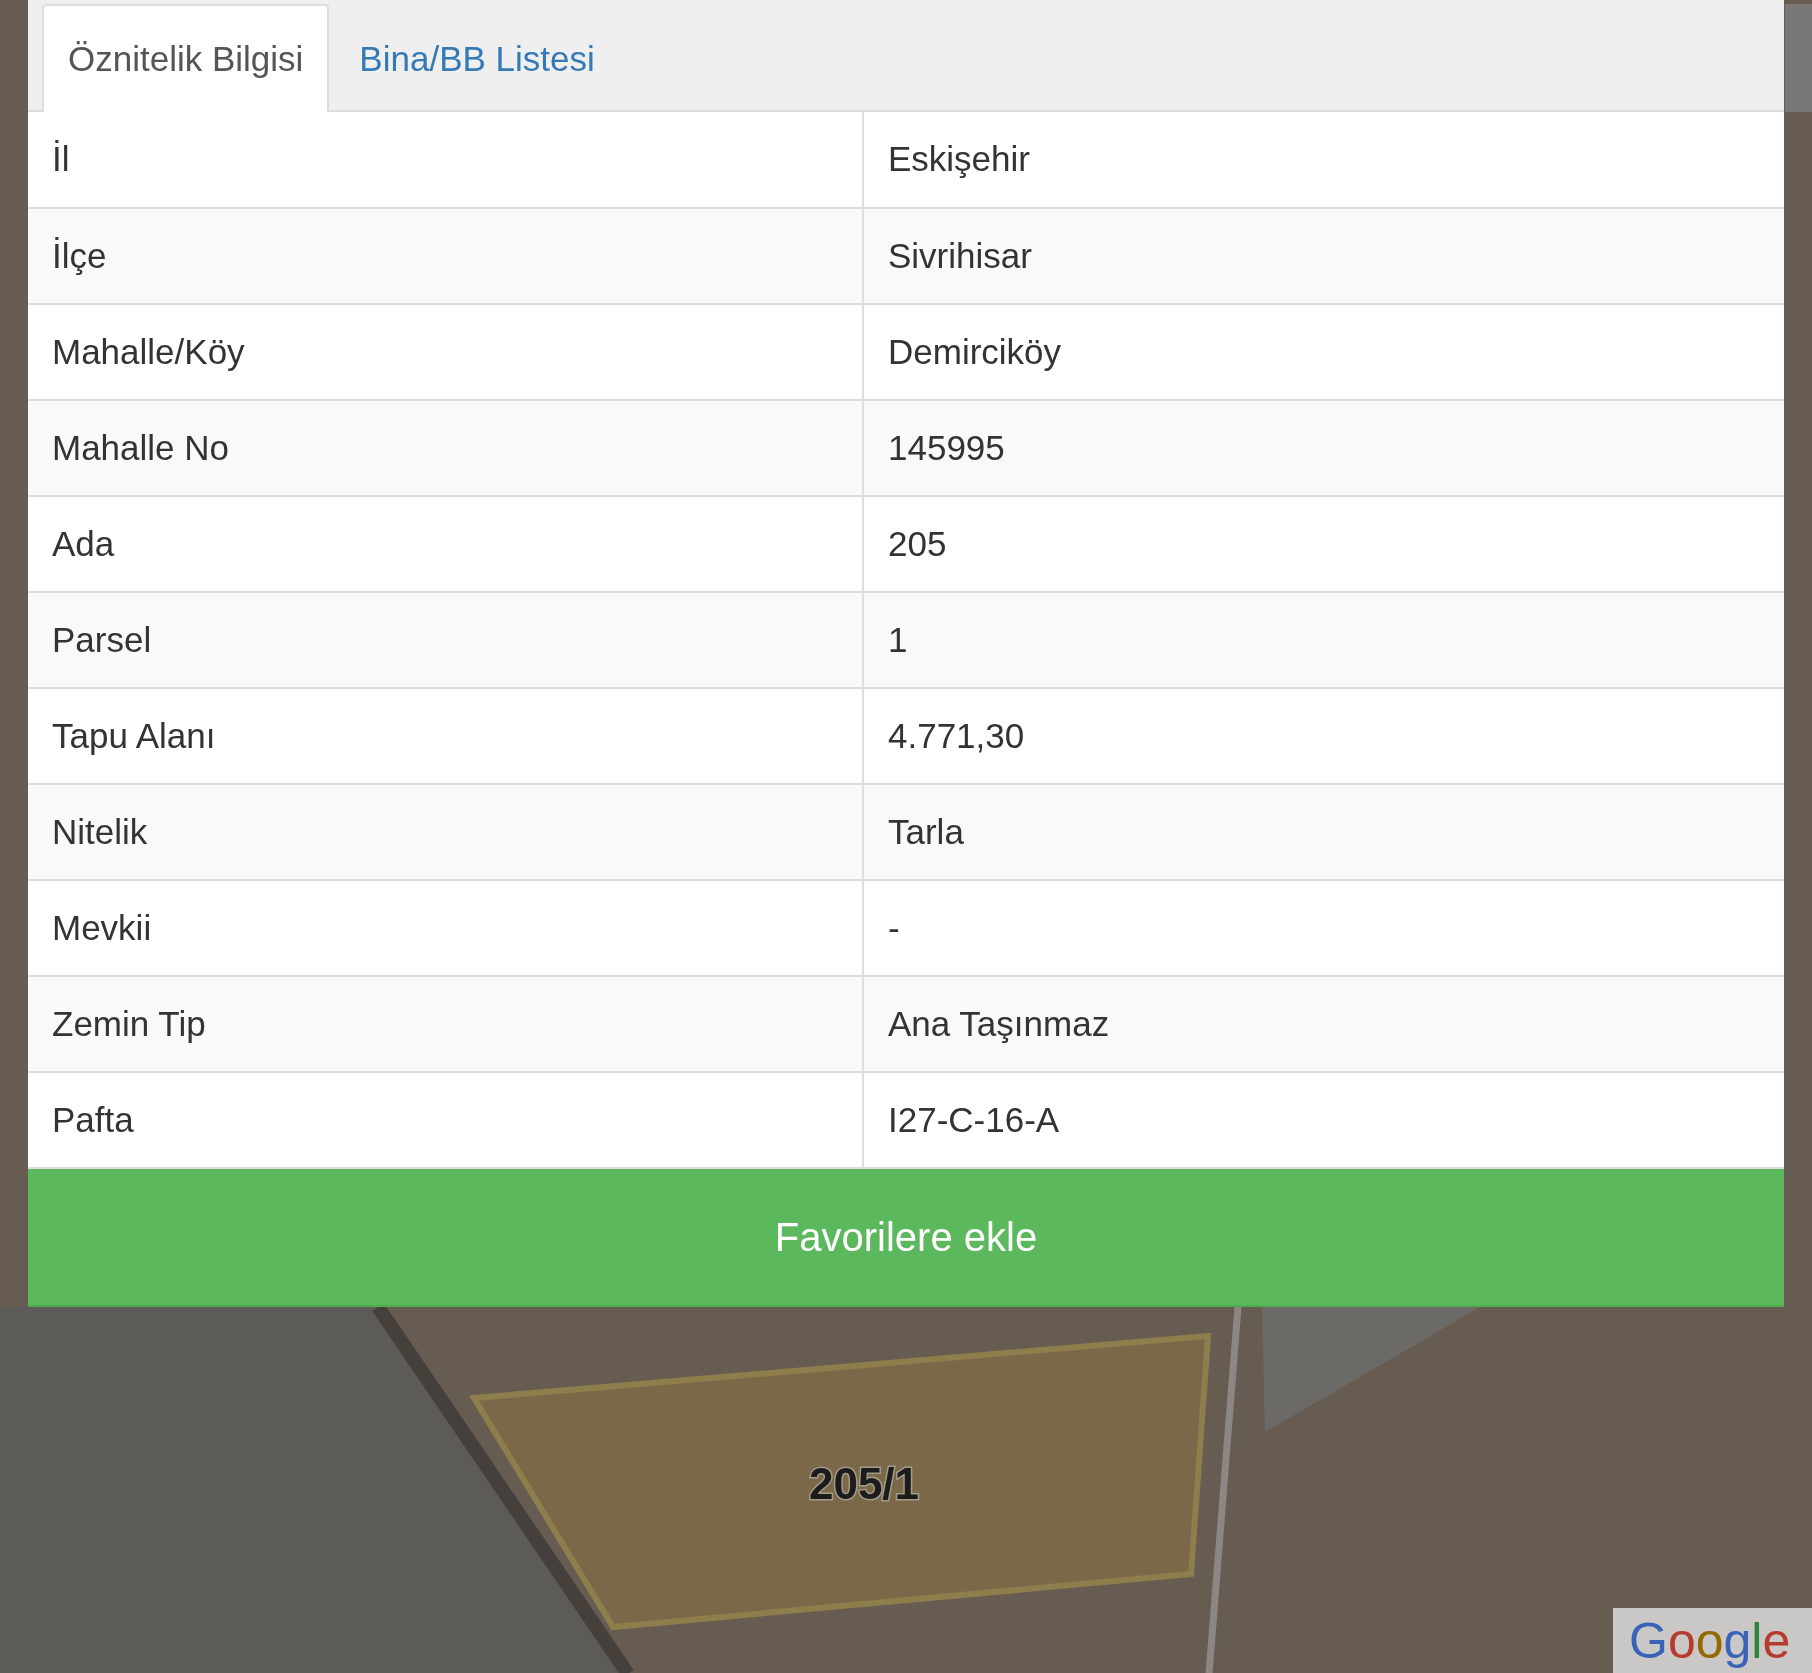 This screenshot has width=1812, height=1673. What do you see at coordinates (445, 256) in the screenshot?
I see `attribute-name: İlçe` at bounding box center [445, 256].